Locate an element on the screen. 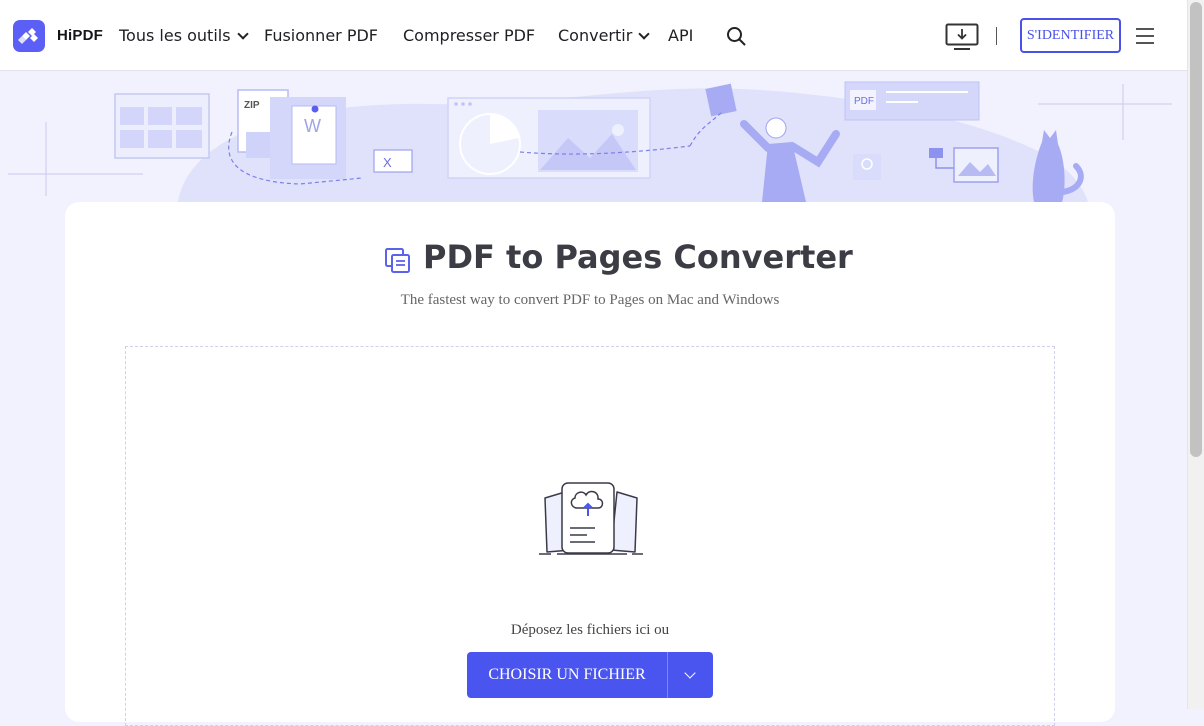 The image size is (1204, 726). upload-cloud-icon is located at coordinates (591, 518).